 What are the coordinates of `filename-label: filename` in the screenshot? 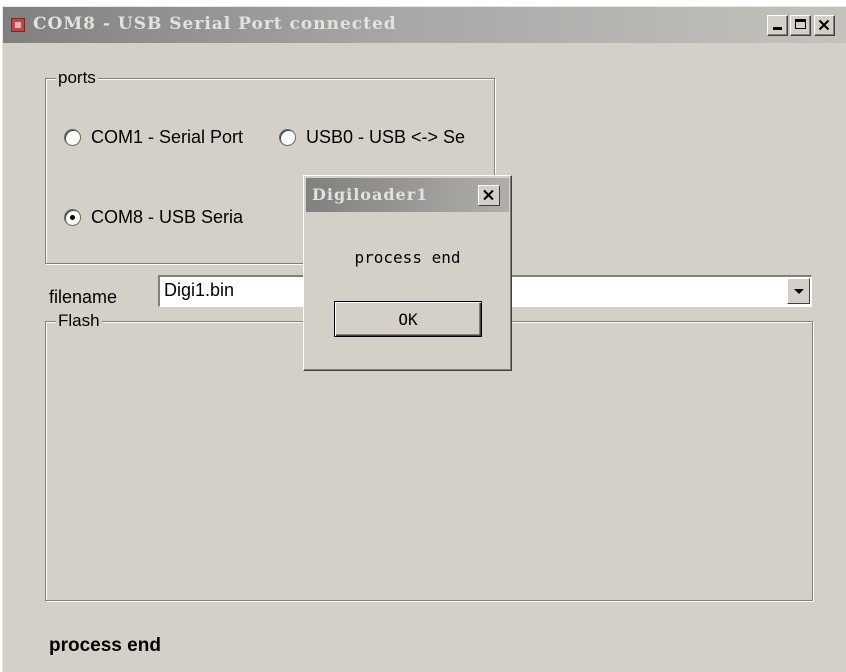 It's located at (83, 297).